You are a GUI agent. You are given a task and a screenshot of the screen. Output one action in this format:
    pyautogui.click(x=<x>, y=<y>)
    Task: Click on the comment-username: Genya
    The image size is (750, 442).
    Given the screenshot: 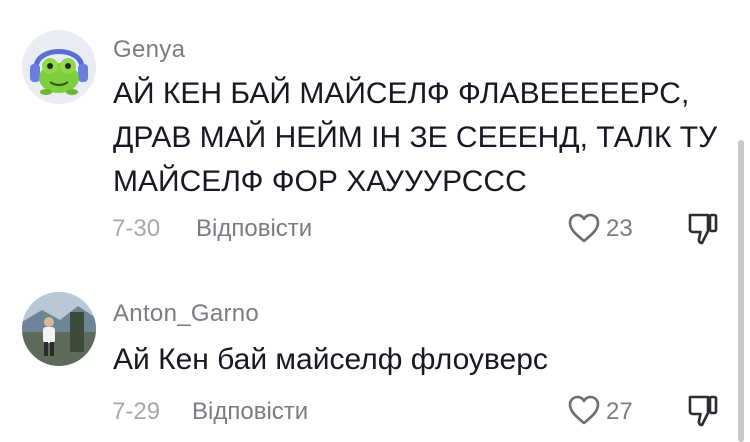 What is the action you would take?
    pyautogui.click(x=149, y=50)
    